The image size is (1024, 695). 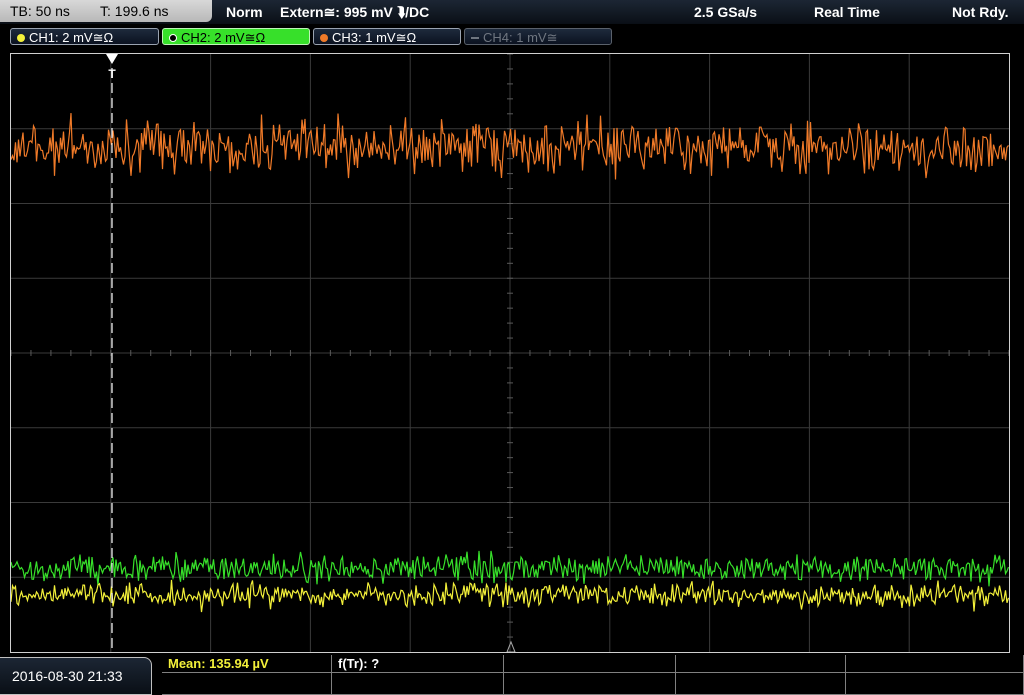 What do you see at coordinates (511, 646) in the screenshot?
I see `trigger-level-marker-icon` at bounding box center [511, 646].